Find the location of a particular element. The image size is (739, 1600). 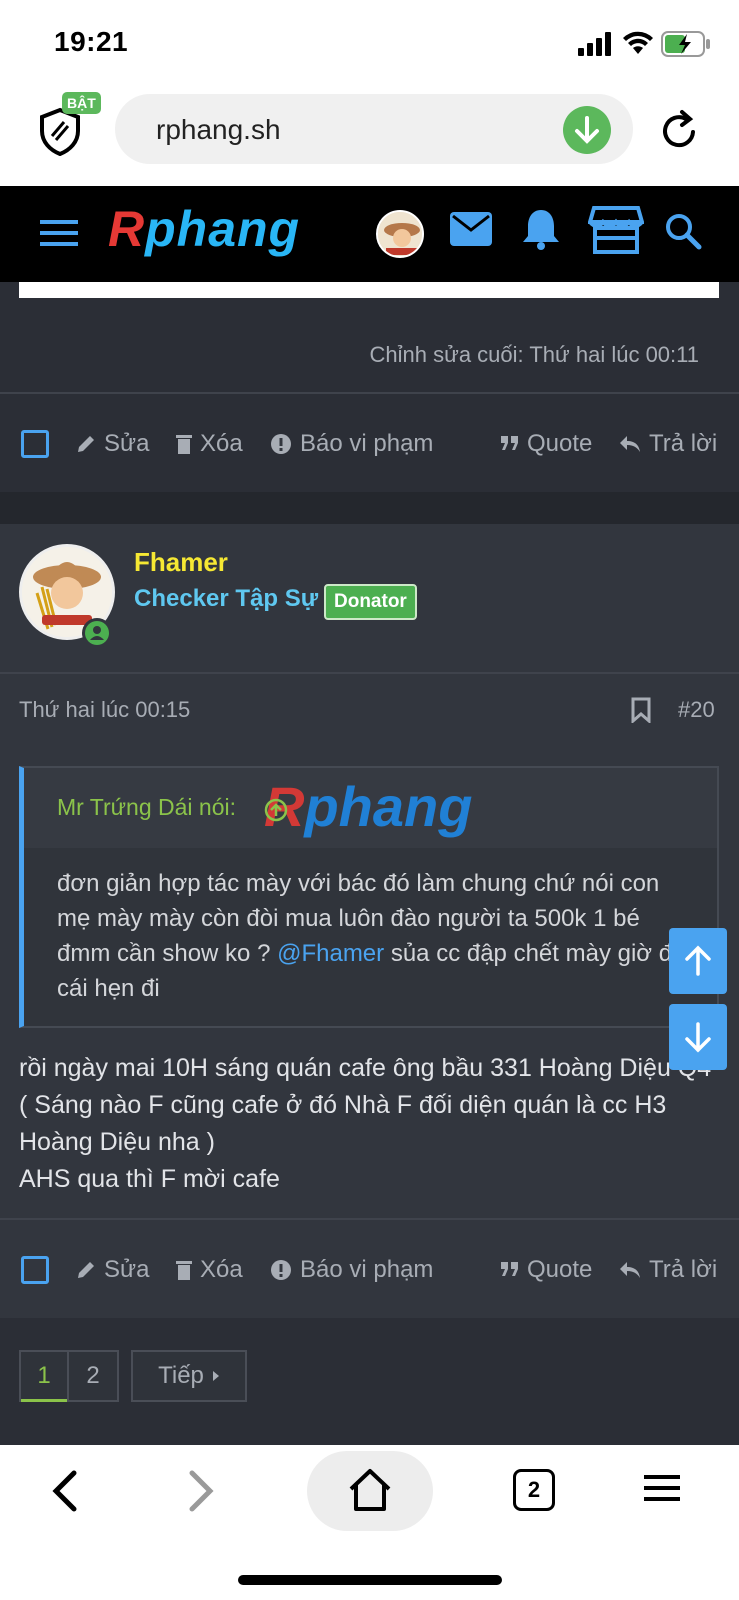

next-page-button: Tiếp is located at coordinates (189, 1376).